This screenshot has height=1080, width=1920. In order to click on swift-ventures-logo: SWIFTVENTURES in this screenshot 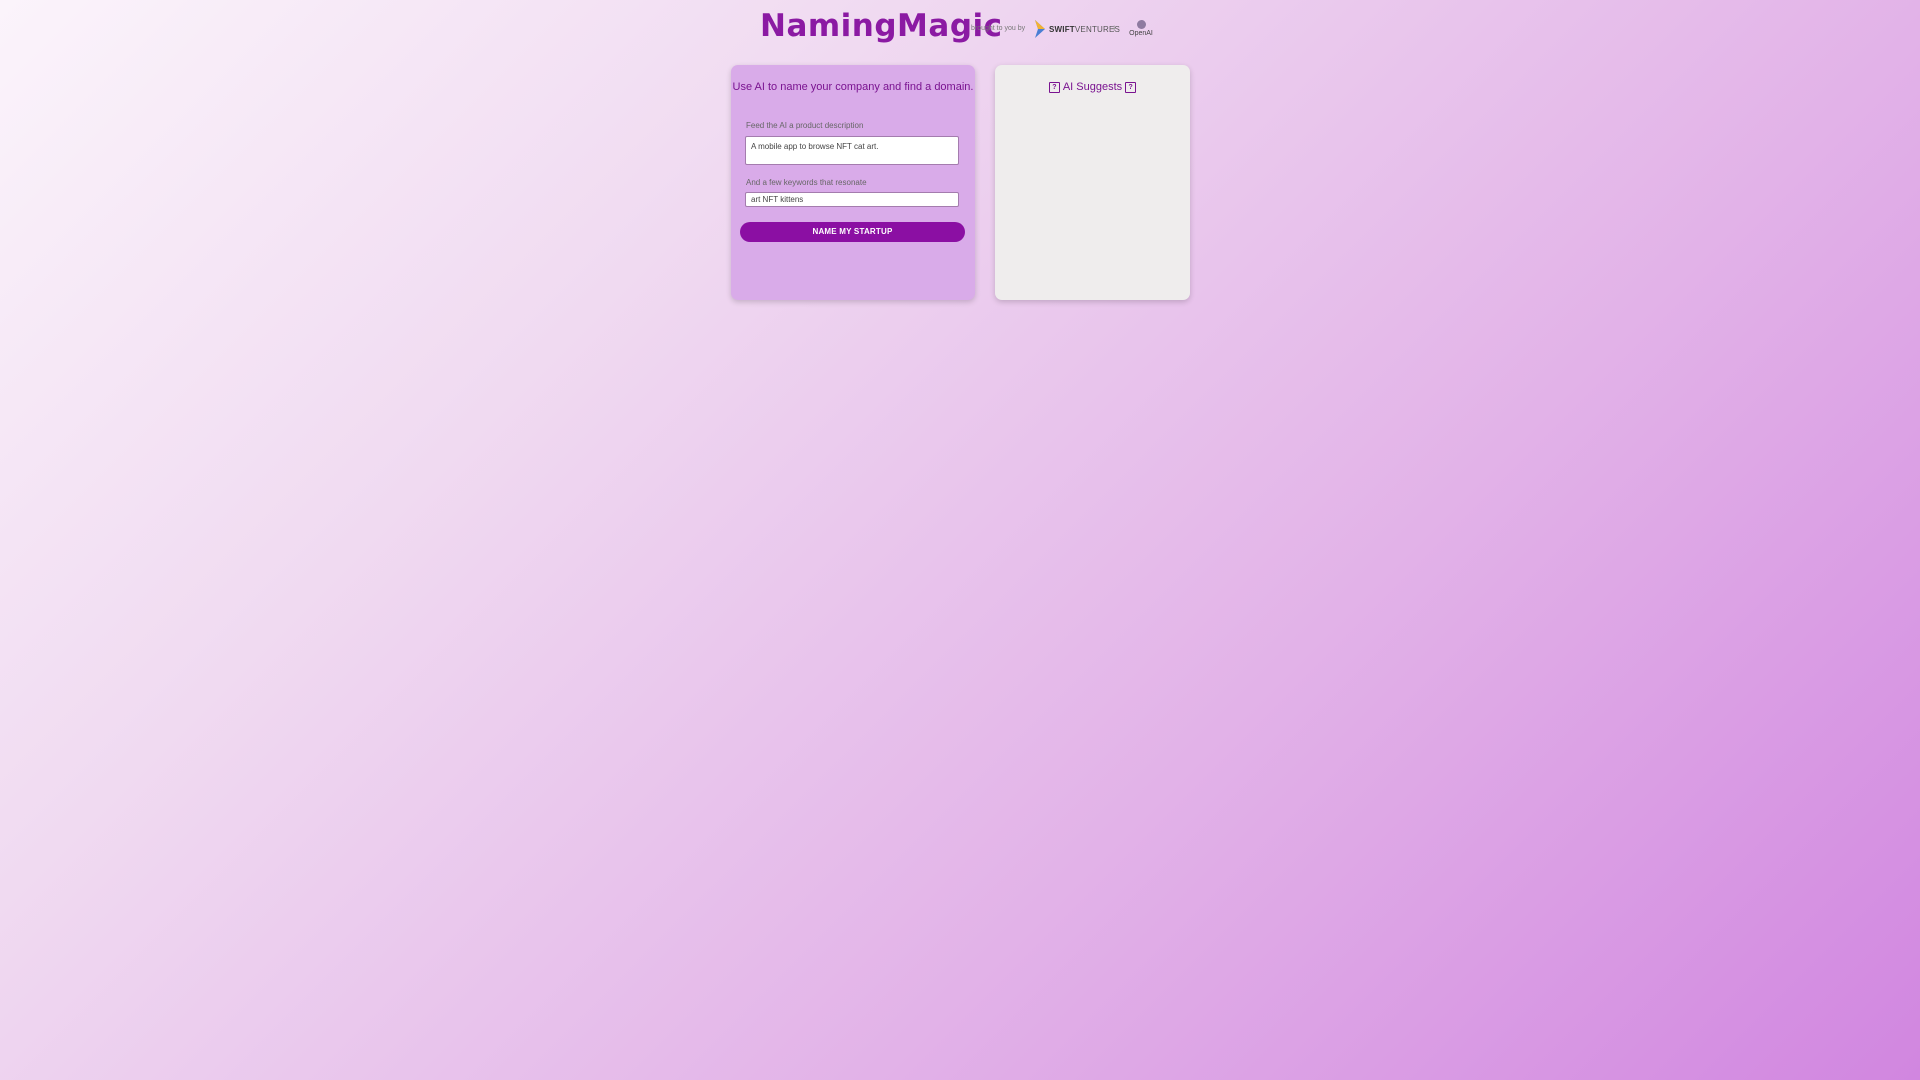, I will do `click(1077, 29)`.